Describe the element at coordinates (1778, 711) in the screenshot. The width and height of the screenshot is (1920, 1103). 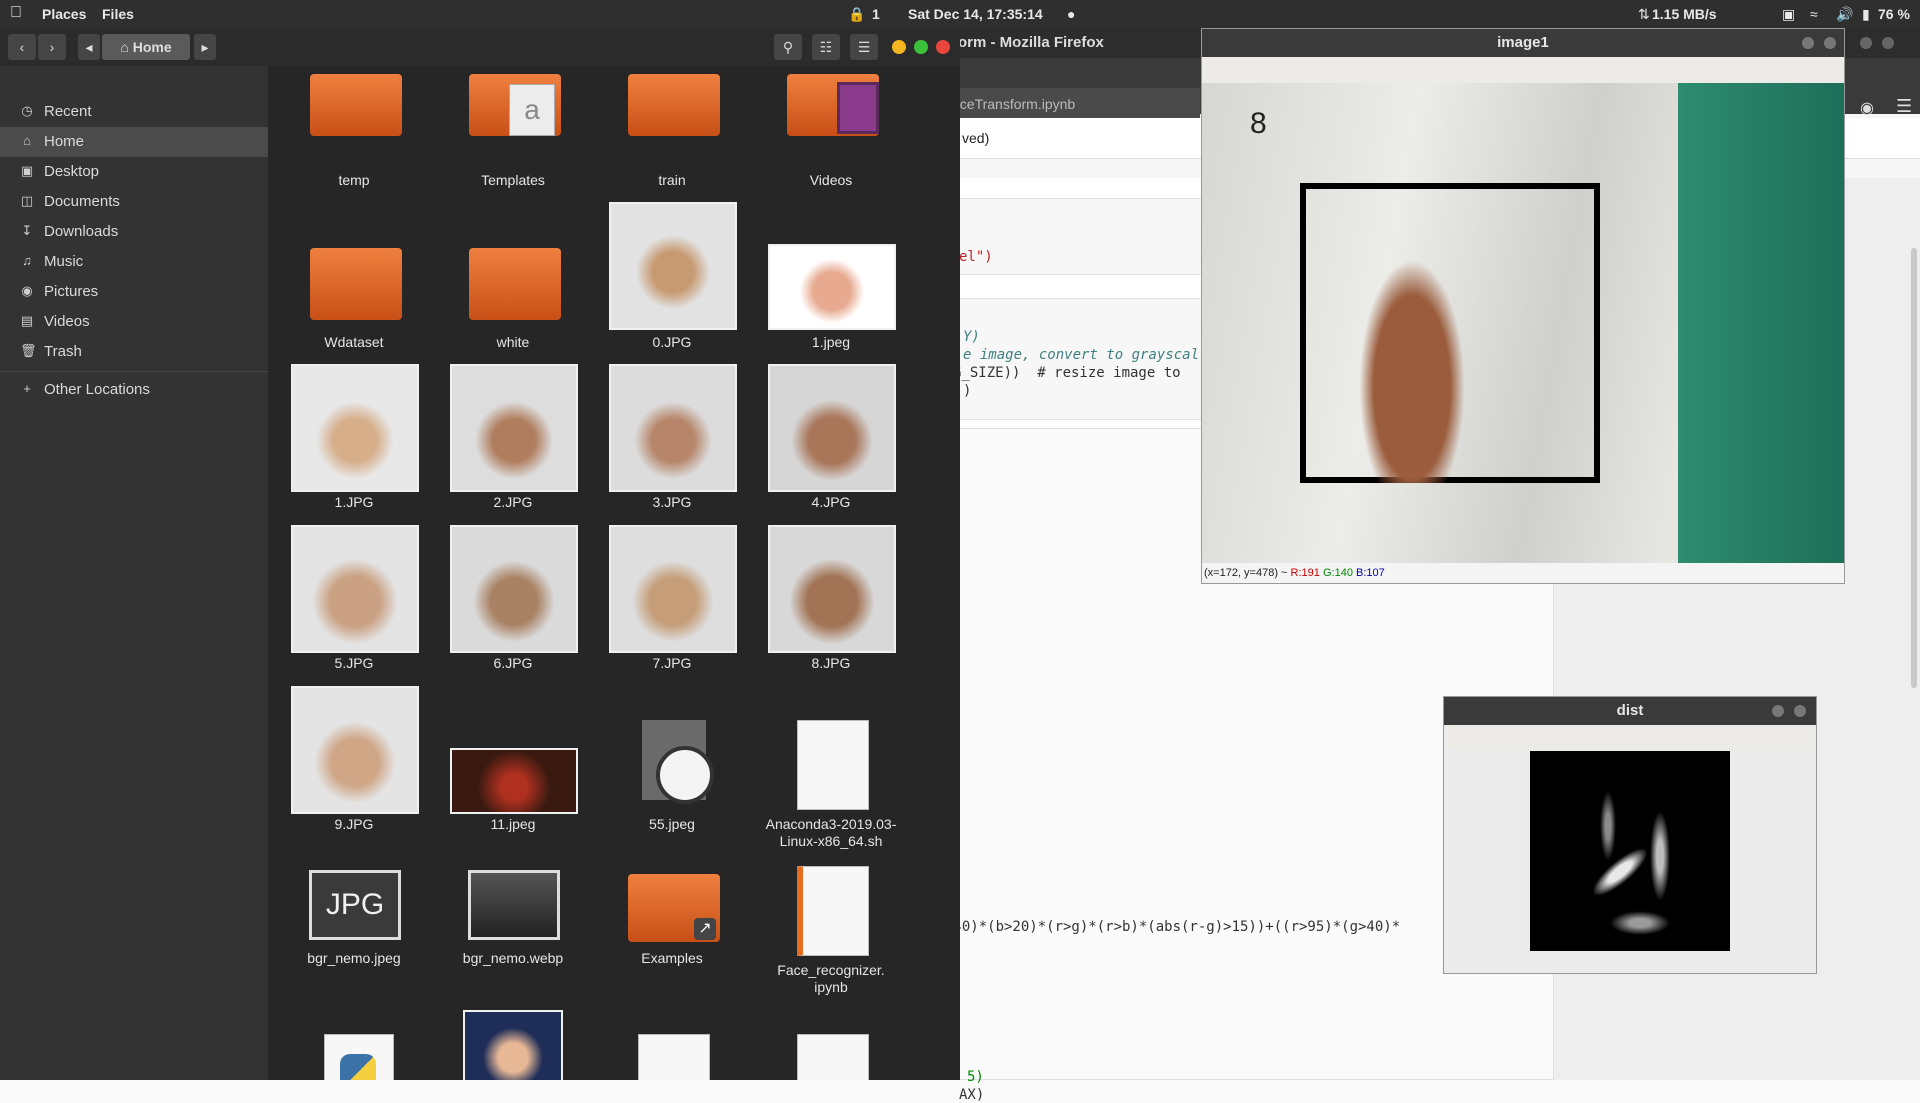
I see `dist-minimize-button` at that location.